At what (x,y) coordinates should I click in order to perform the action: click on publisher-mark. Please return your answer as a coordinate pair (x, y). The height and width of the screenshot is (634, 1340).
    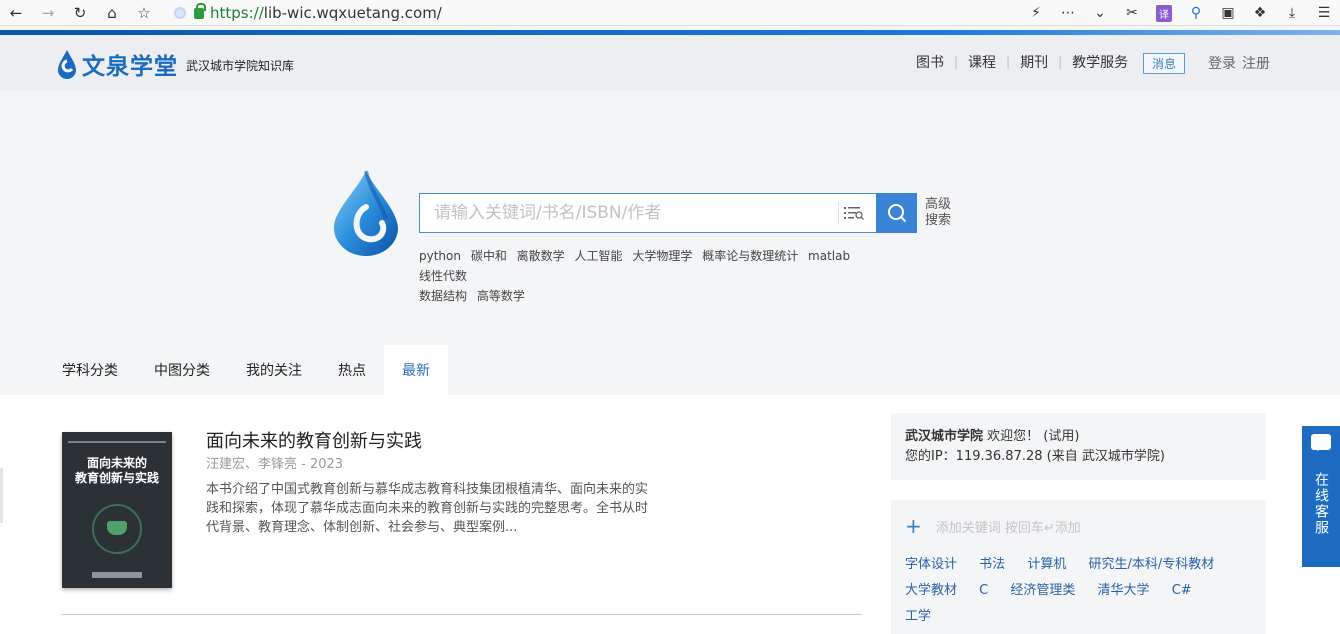
    Looking at the image, I should click on (117, 575).